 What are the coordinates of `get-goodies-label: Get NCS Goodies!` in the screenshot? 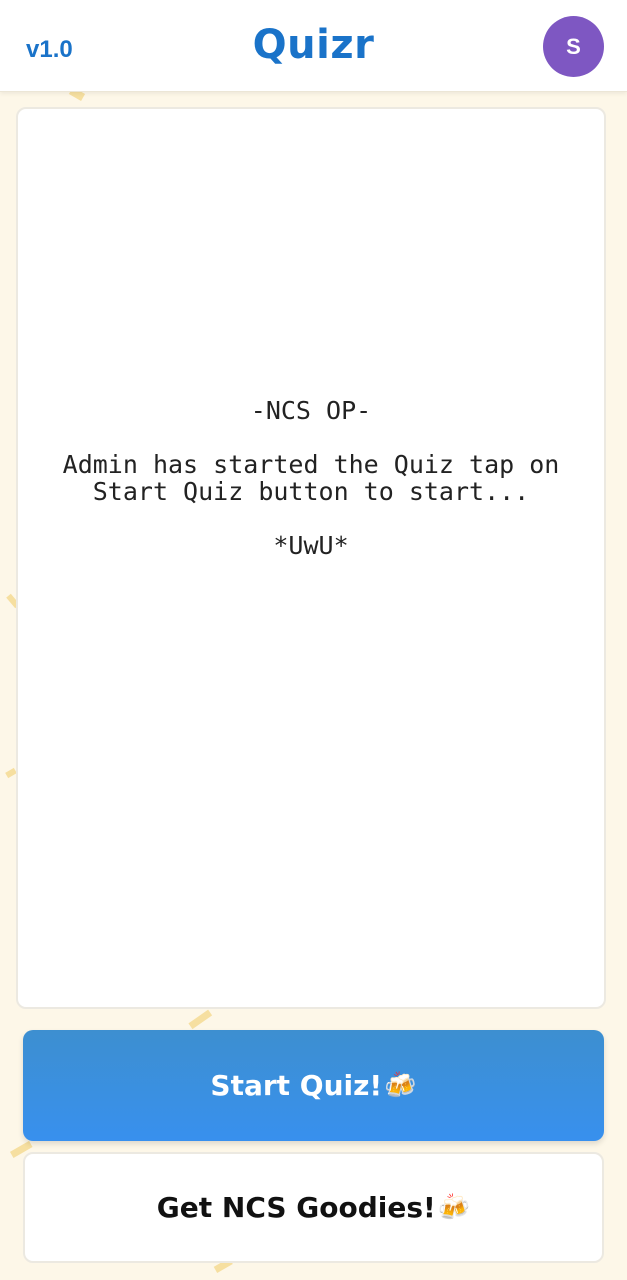 It's located at (296, 1207).